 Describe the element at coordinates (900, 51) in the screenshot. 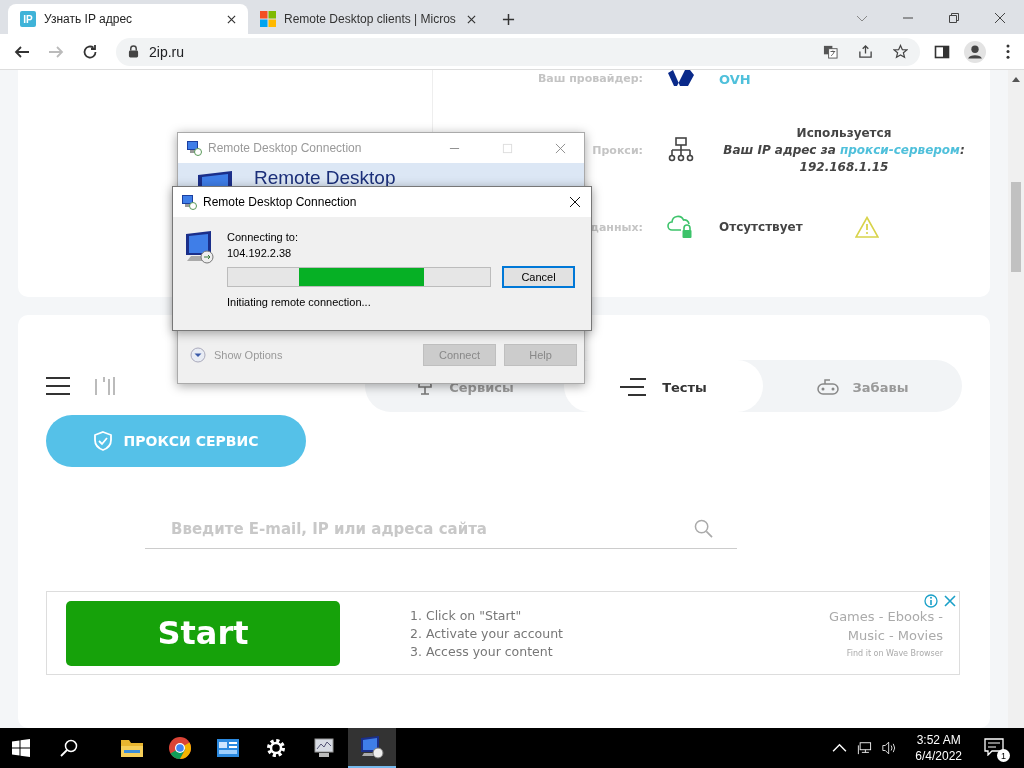

I see `star-icon` at that location.